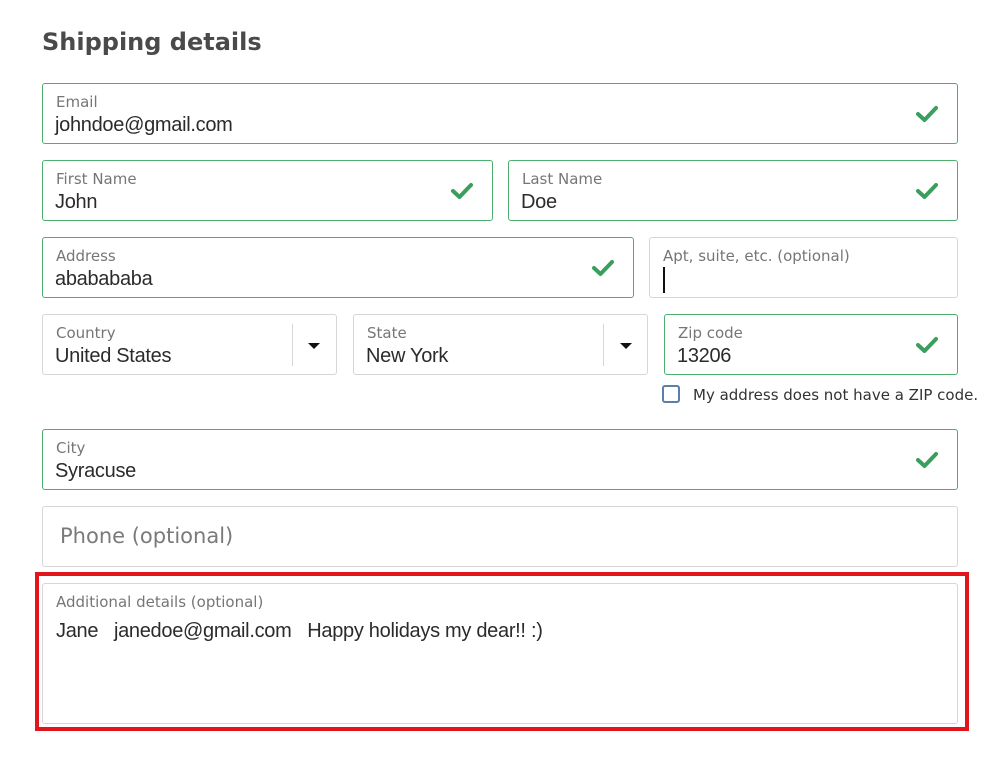 This screenshot has height=778, width=1000. I want to click on state-label: State, so click(387, 333).